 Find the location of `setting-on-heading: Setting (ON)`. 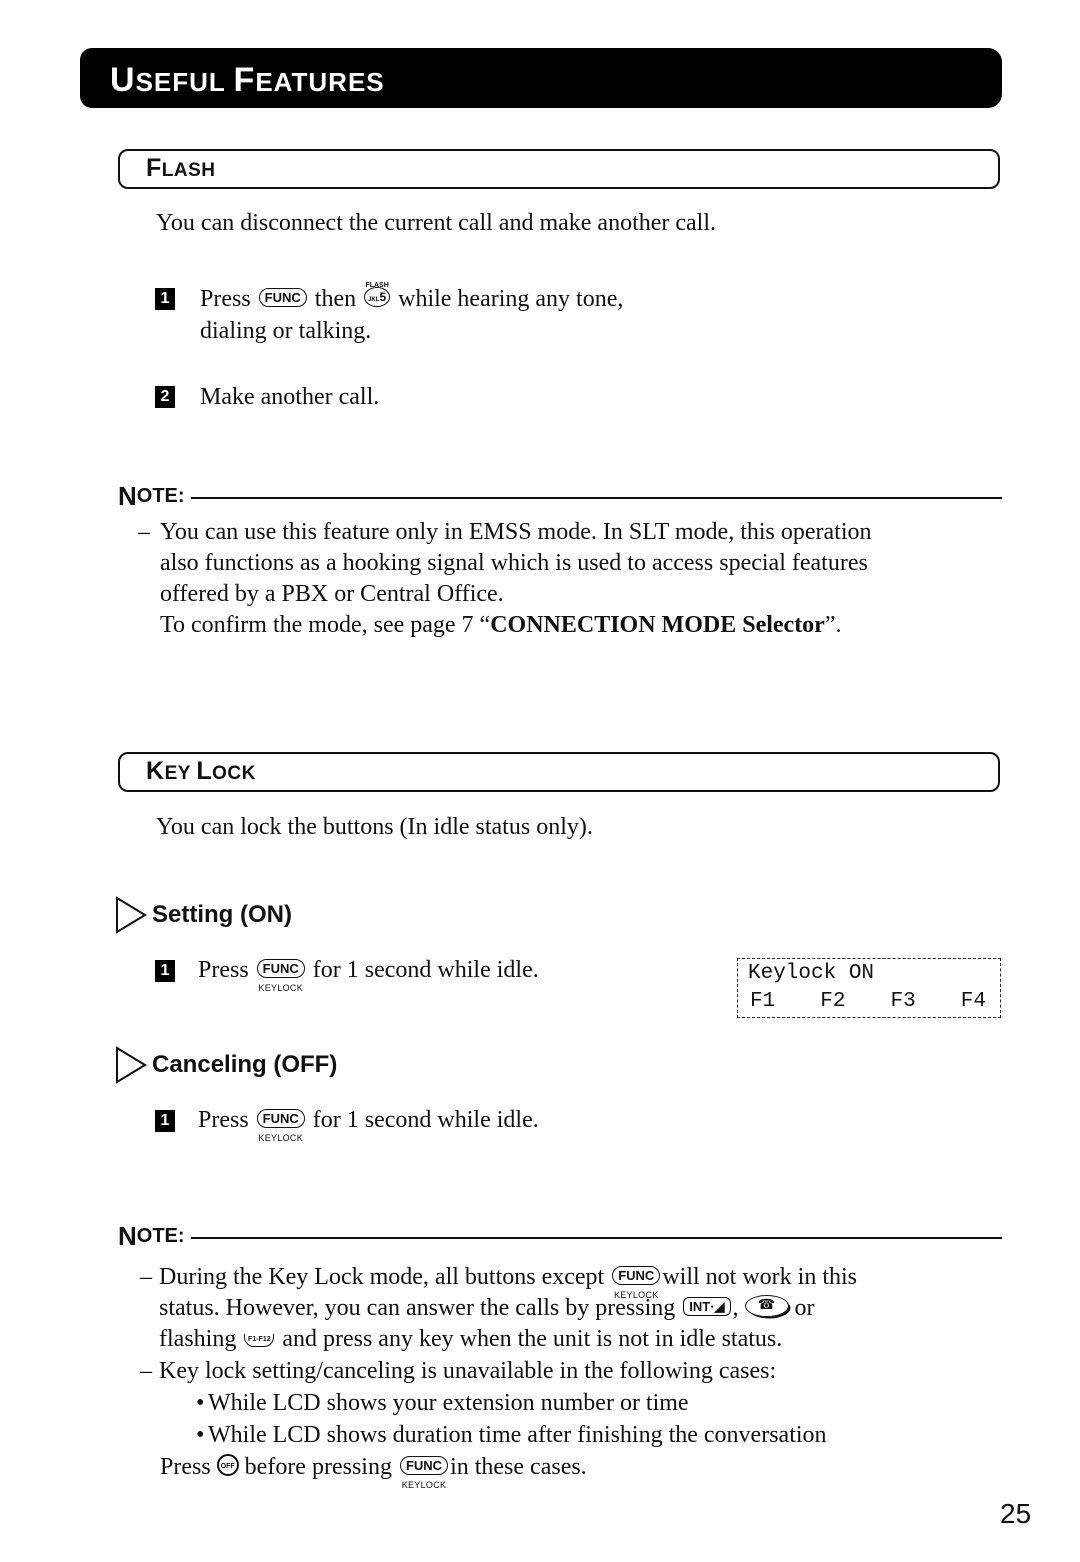

setting-on-heading: Setting (ON) is located at coordinates (203, 915).